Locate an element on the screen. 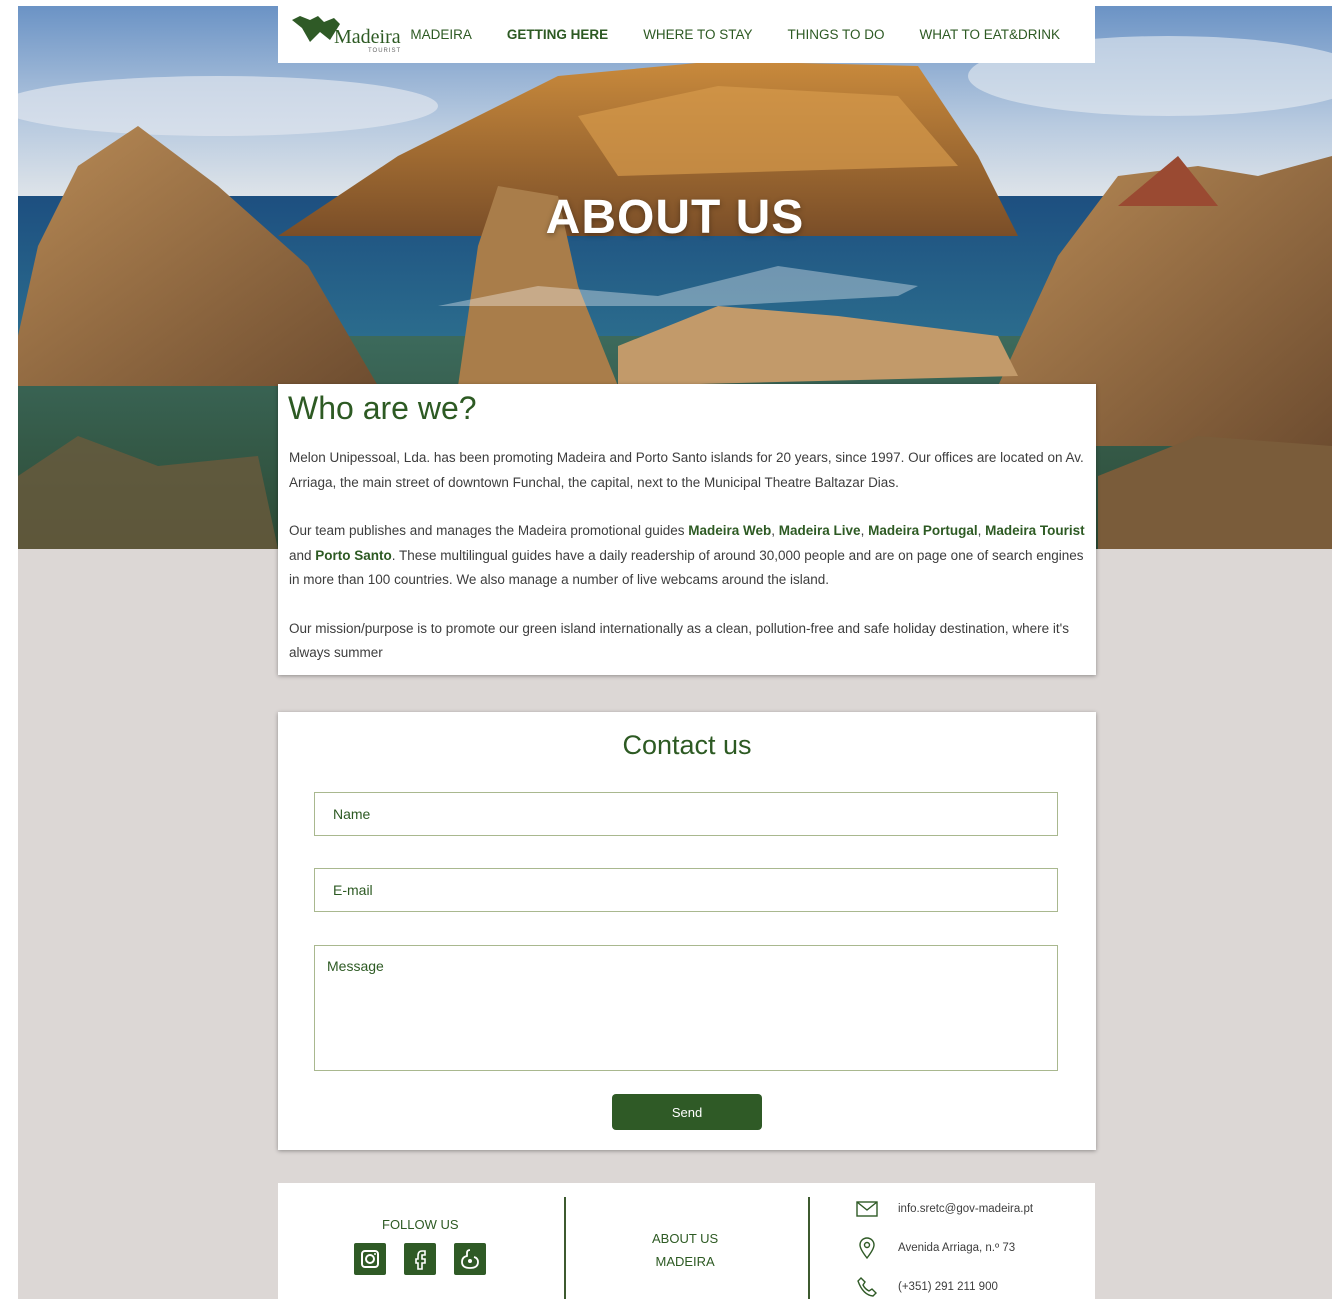 This screenshot has height=1299, width=1332. footer-phone-row: (+351) 291 211 900 is located at coordinates (927, 1287).